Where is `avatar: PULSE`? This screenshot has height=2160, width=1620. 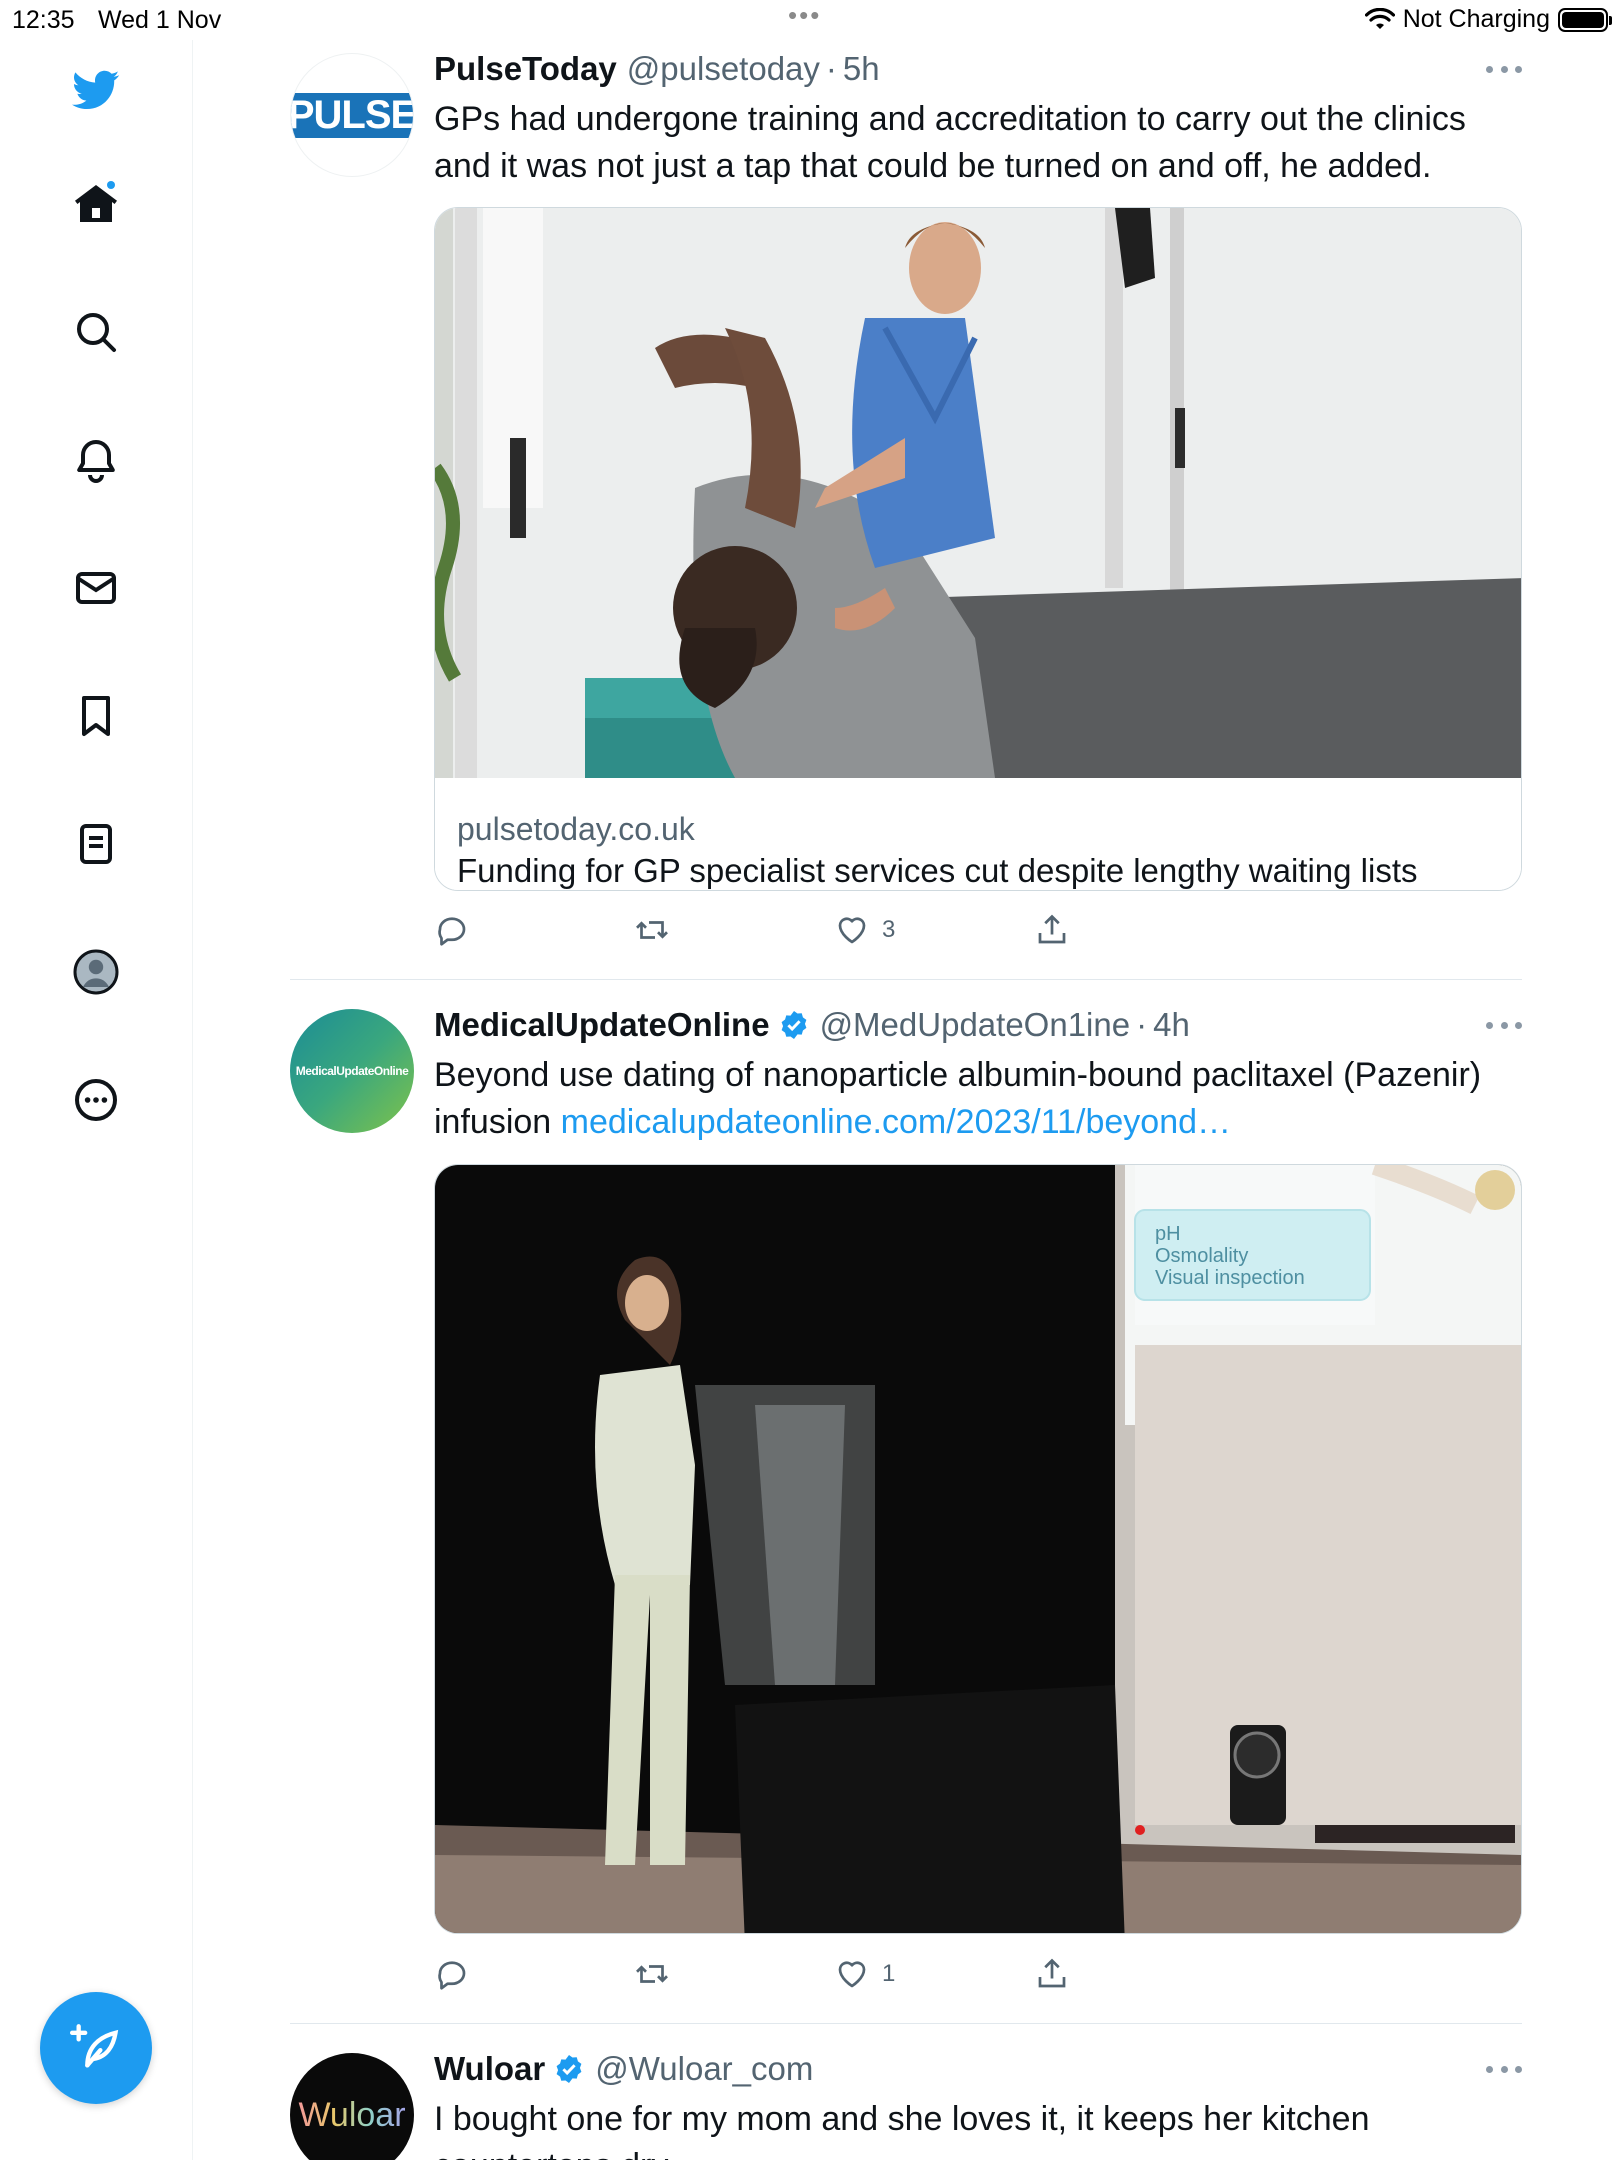 avatar: PULSE is located at coordinates (352, 115).